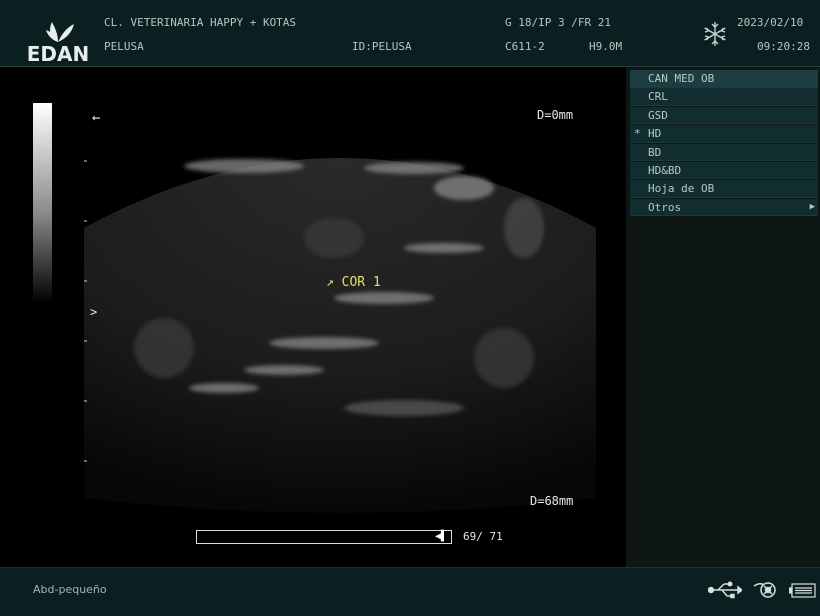  I want to click on depth-top-label: D=0mm, so click(555, 115).